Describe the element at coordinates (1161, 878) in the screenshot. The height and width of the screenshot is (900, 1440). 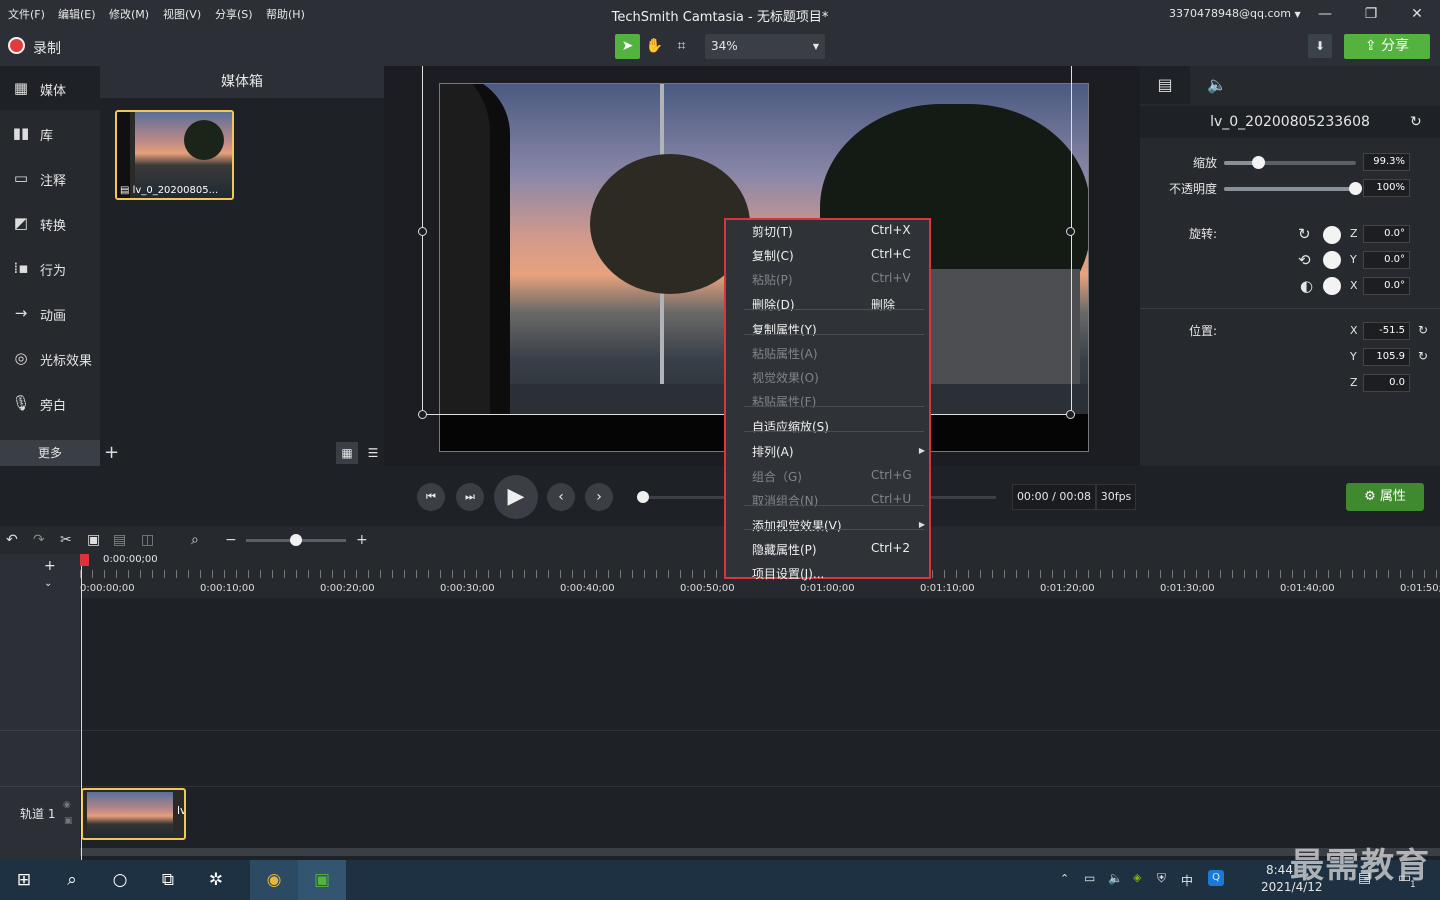
I see `security-icon: ⛨` at that location.